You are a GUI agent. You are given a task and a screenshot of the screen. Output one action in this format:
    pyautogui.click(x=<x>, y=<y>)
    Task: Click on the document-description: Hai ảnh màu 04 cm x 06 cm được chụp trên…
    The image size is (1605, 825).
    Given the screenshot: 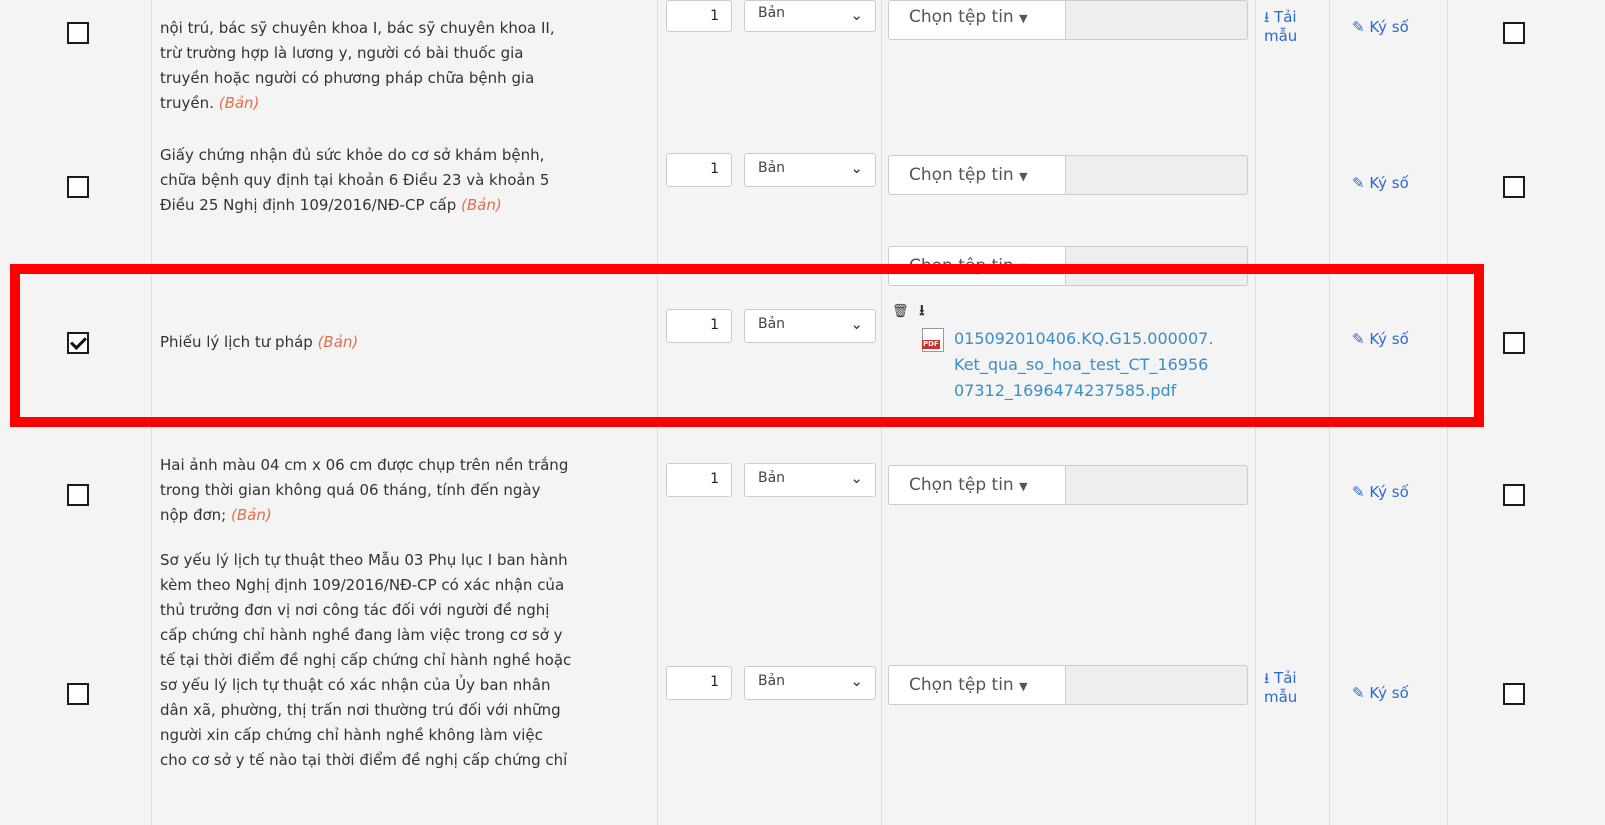 What is the action you would take?
    pyautogui.click(x=364, y=490)
    